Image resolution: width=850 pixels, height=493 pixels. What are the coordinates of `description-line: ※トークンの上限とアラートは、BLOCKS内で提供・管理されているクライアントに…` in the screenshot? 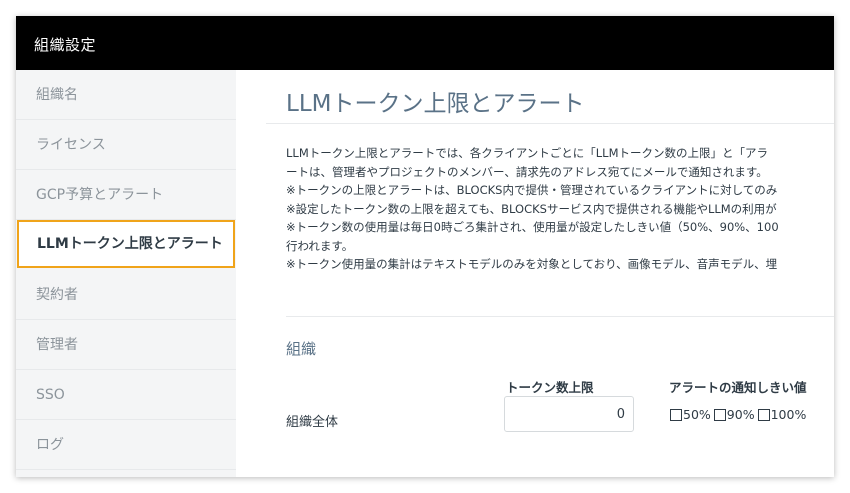 It's located at (532, 190).